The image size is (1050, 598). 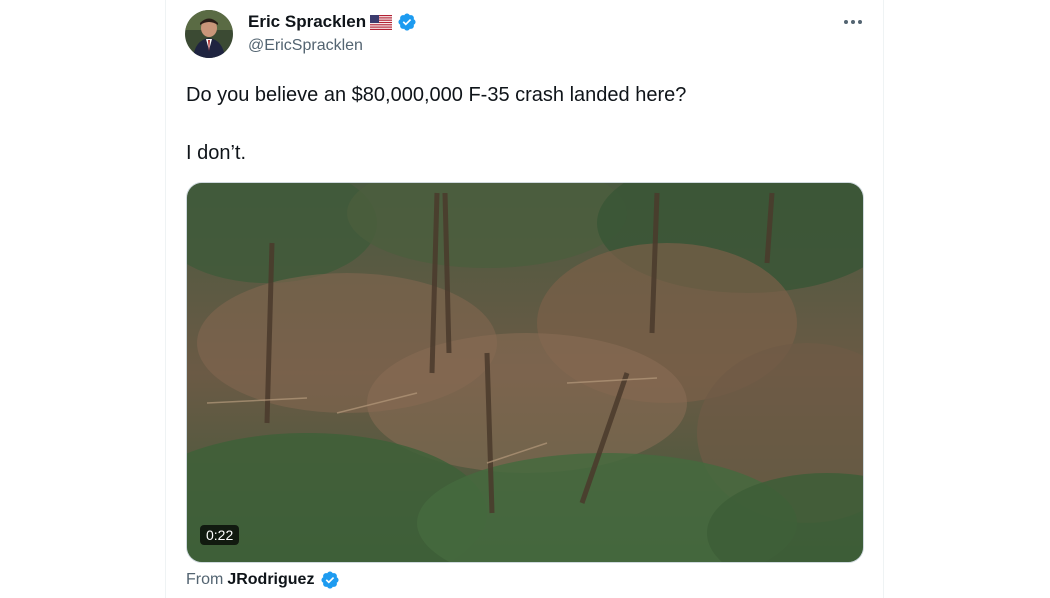 I want to click on tweet-text-line-2: I don’t., so click(x=216, y=153).